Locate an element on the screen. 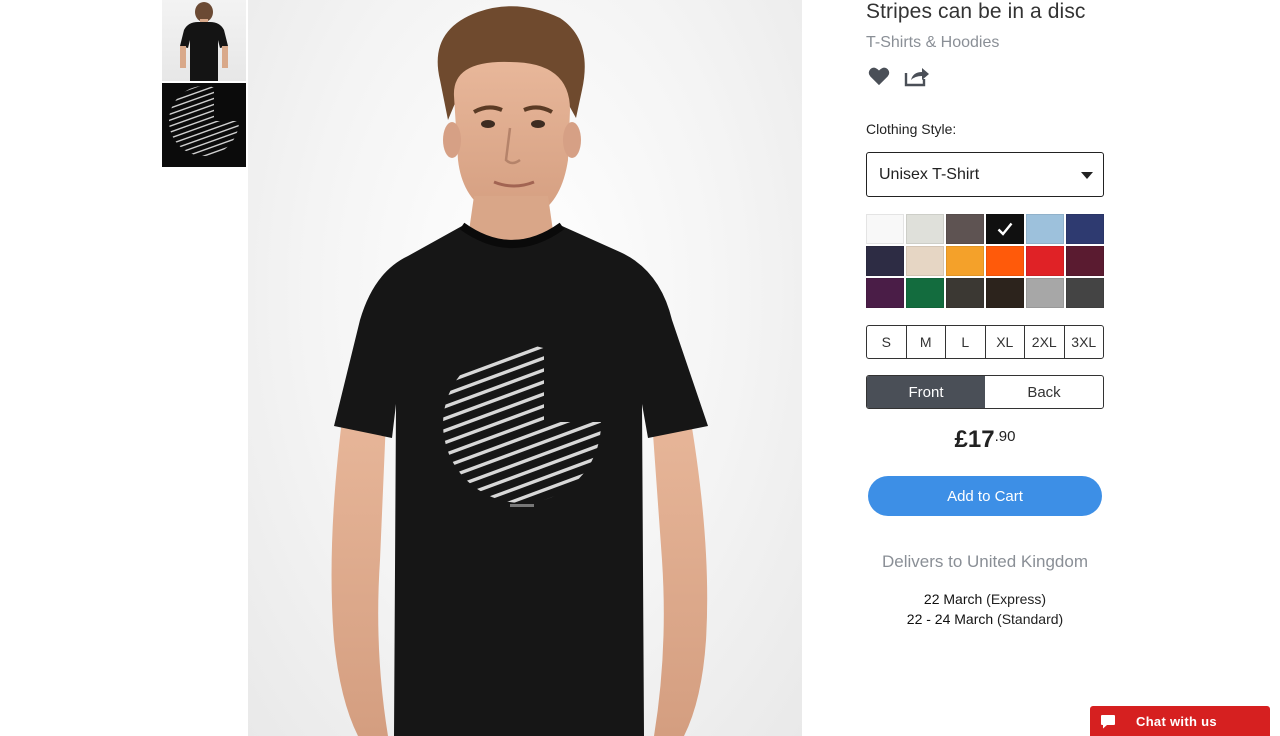  size-selector: S M L XL 2XL 3XL is located at coordinates (985, 342).